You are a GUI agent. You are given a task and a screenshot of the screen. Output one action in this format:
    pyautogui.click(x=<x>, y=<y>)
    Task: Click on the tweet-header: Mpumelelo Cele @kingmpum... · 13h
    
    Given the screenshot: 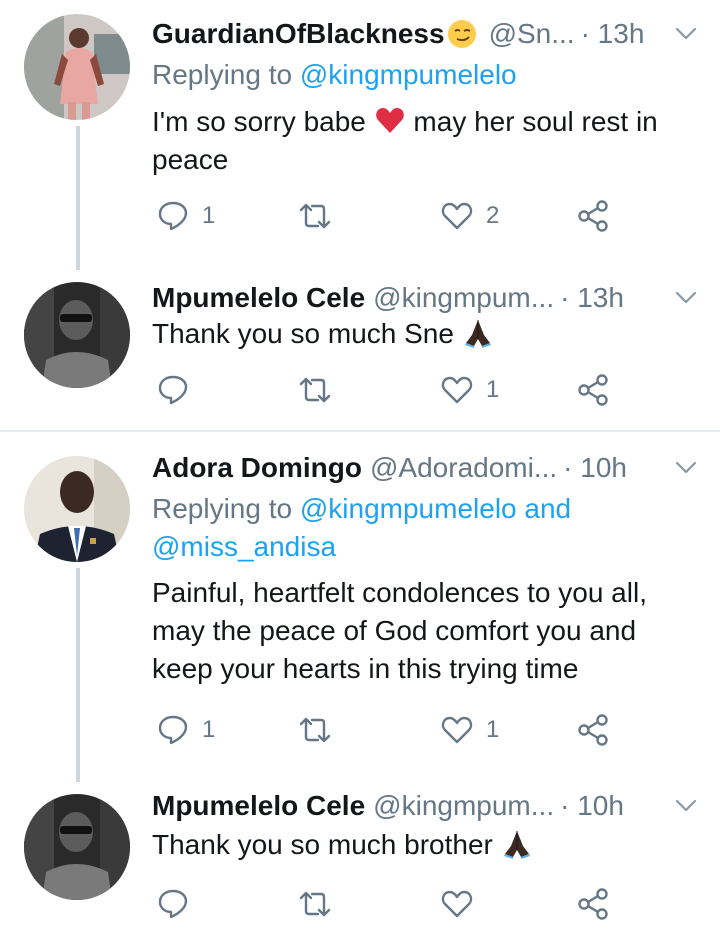 What is the action you would take?
    pyautogui.click(x=426, y=298)
    